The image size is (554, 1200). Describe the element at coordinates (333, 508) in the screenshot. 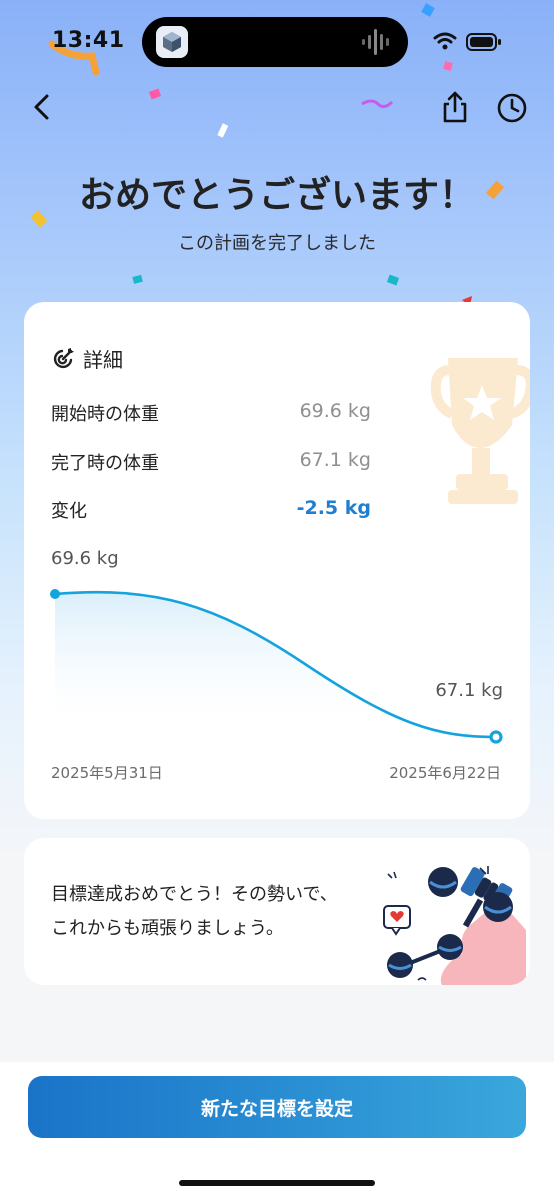

I see `change-value: -2.5 kg` at that location.